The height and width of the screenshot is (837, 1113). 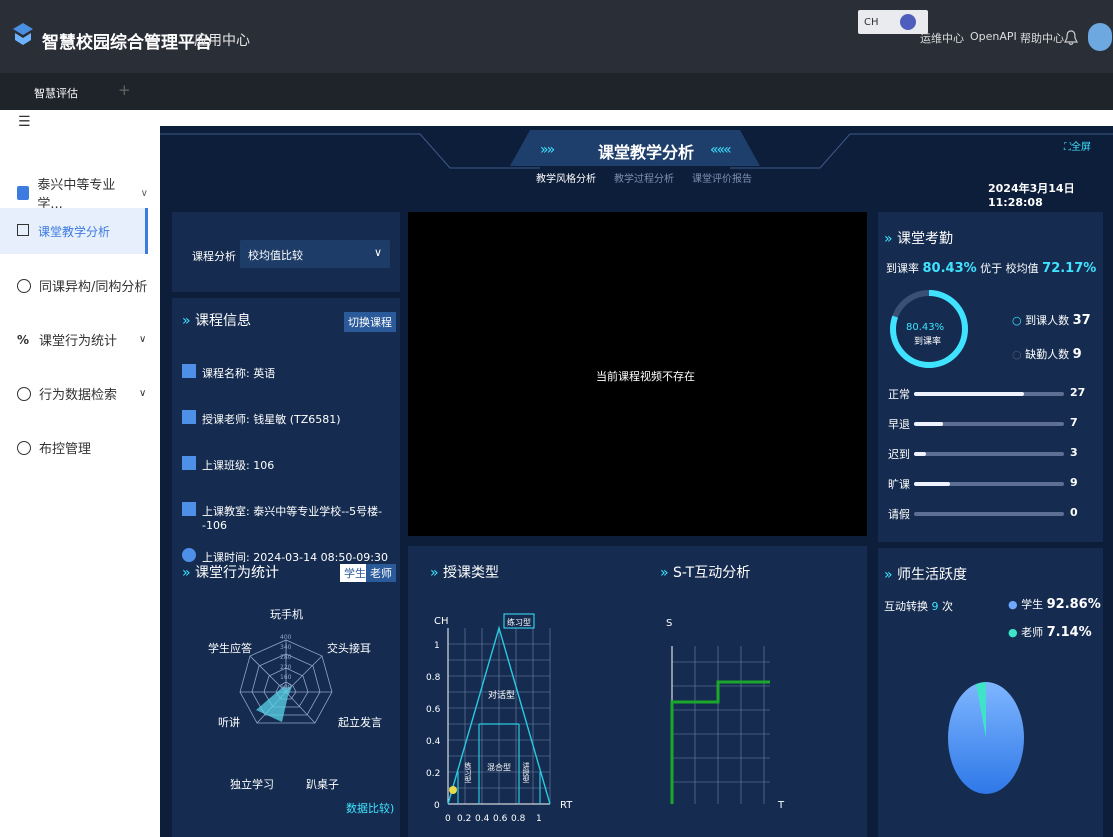 I want to click on course-info-title: » 课程信息, so click(x=216, y=320).